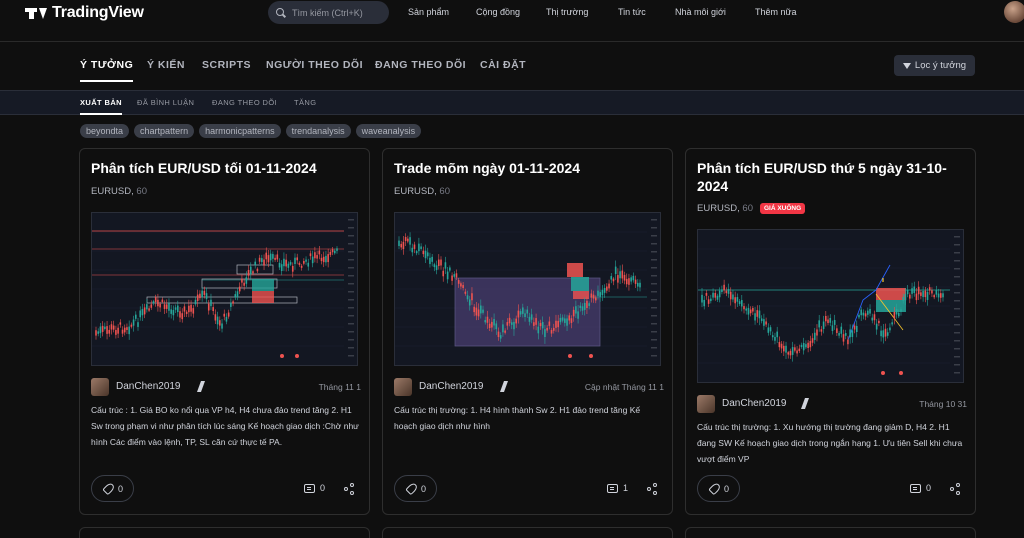 This screenshot has width=1024, height=538. What do you see at coordinates (943, 404) in the screenshot?
I see `publish-date: Tháng 10 31` at bounding box center [943, 404].